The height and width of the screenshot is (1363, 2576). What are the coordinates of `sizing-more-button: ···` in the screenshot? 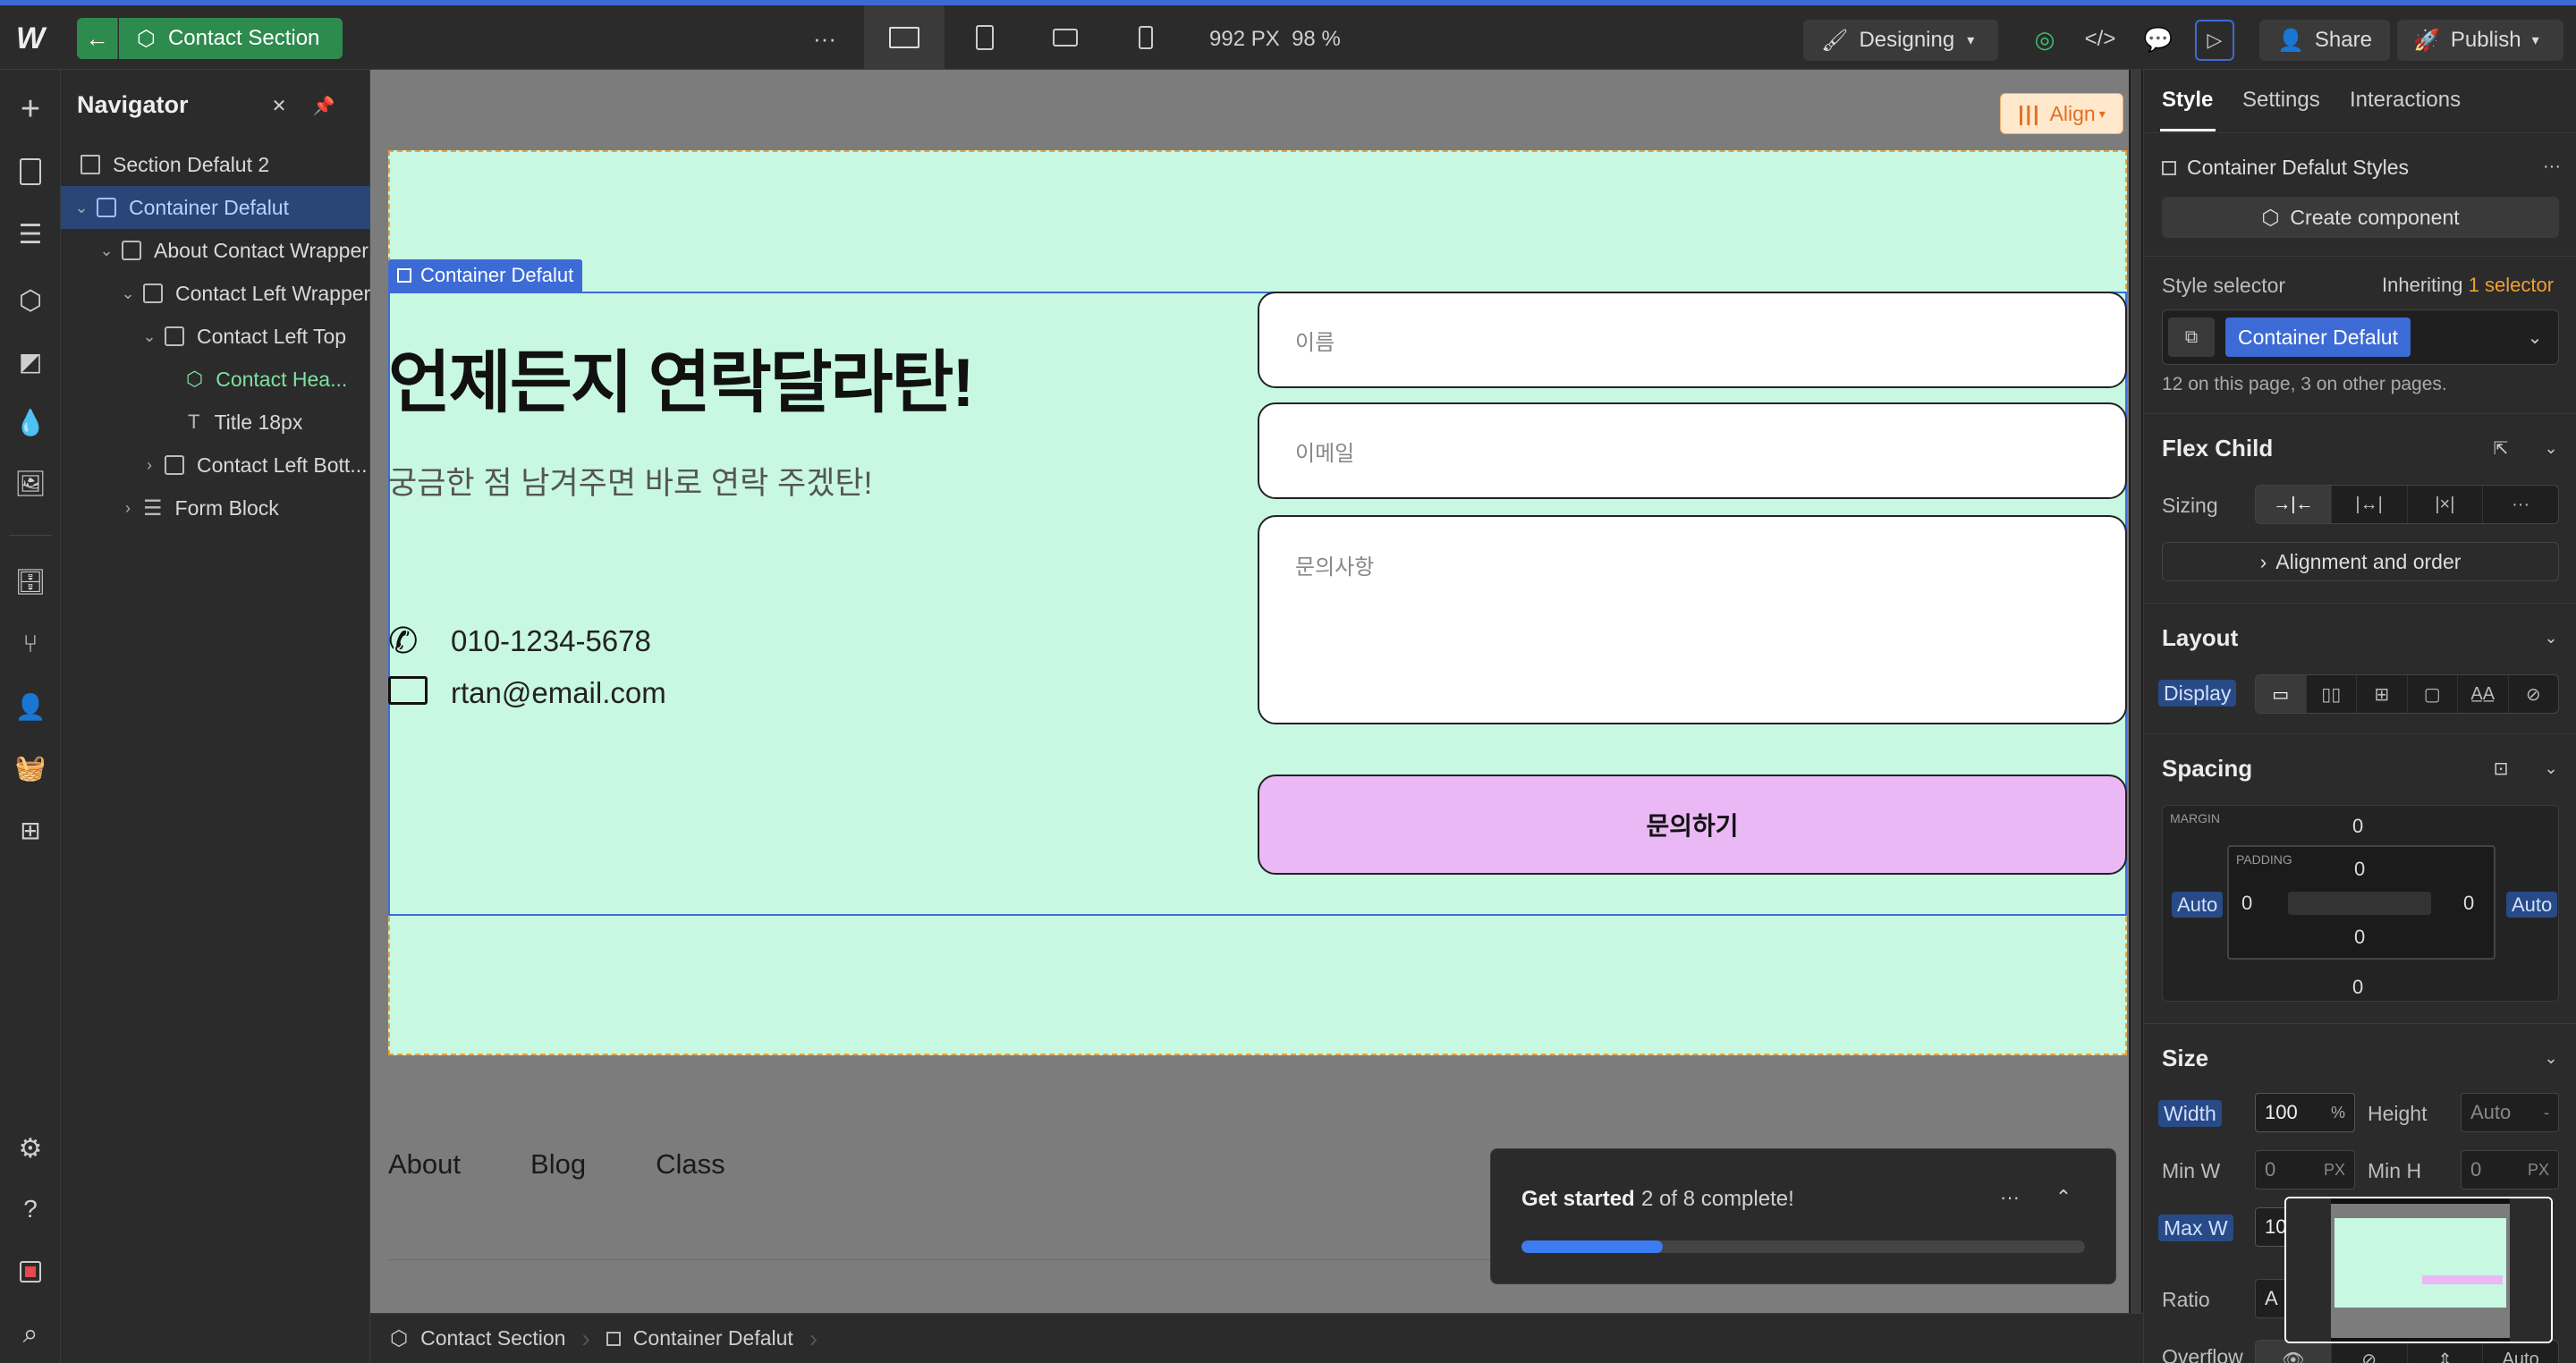 It's located at (2520, 505).